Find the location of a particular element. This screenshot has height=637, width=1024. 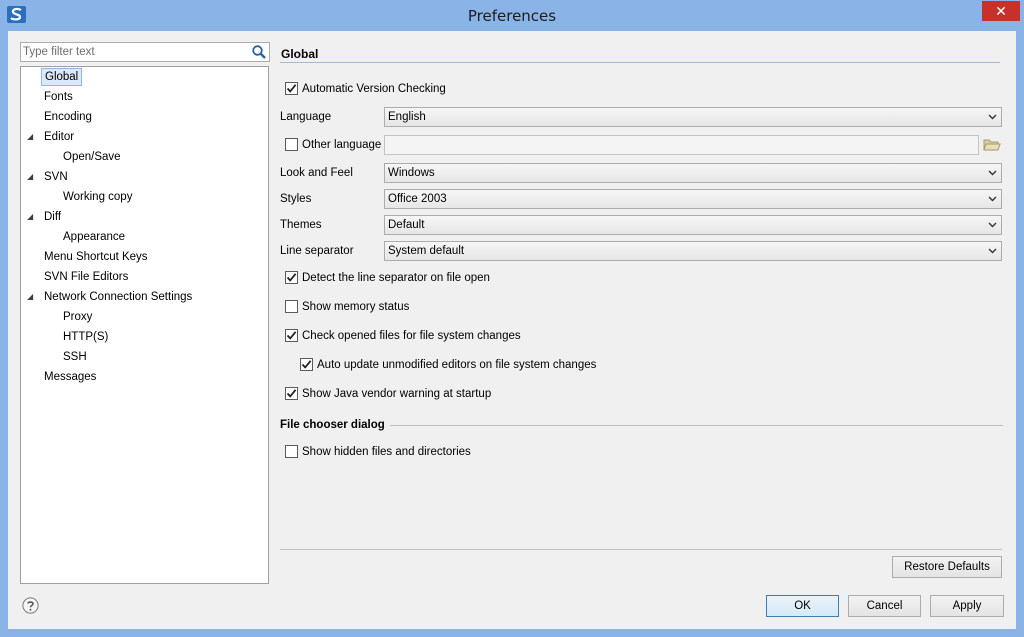

tree-item-label: SSH is located at coordinates (75, 357).